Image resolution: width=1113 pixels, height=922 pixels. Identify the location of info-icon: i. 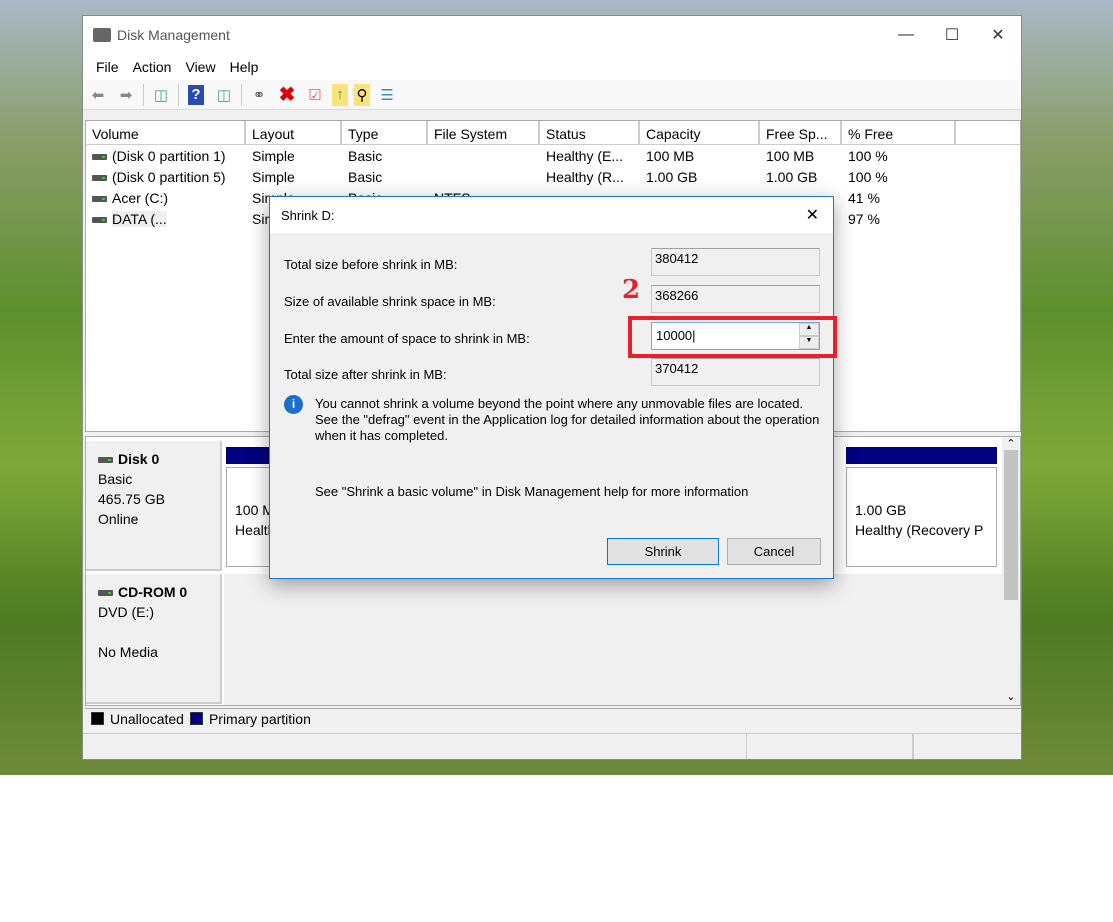
(293, 404).